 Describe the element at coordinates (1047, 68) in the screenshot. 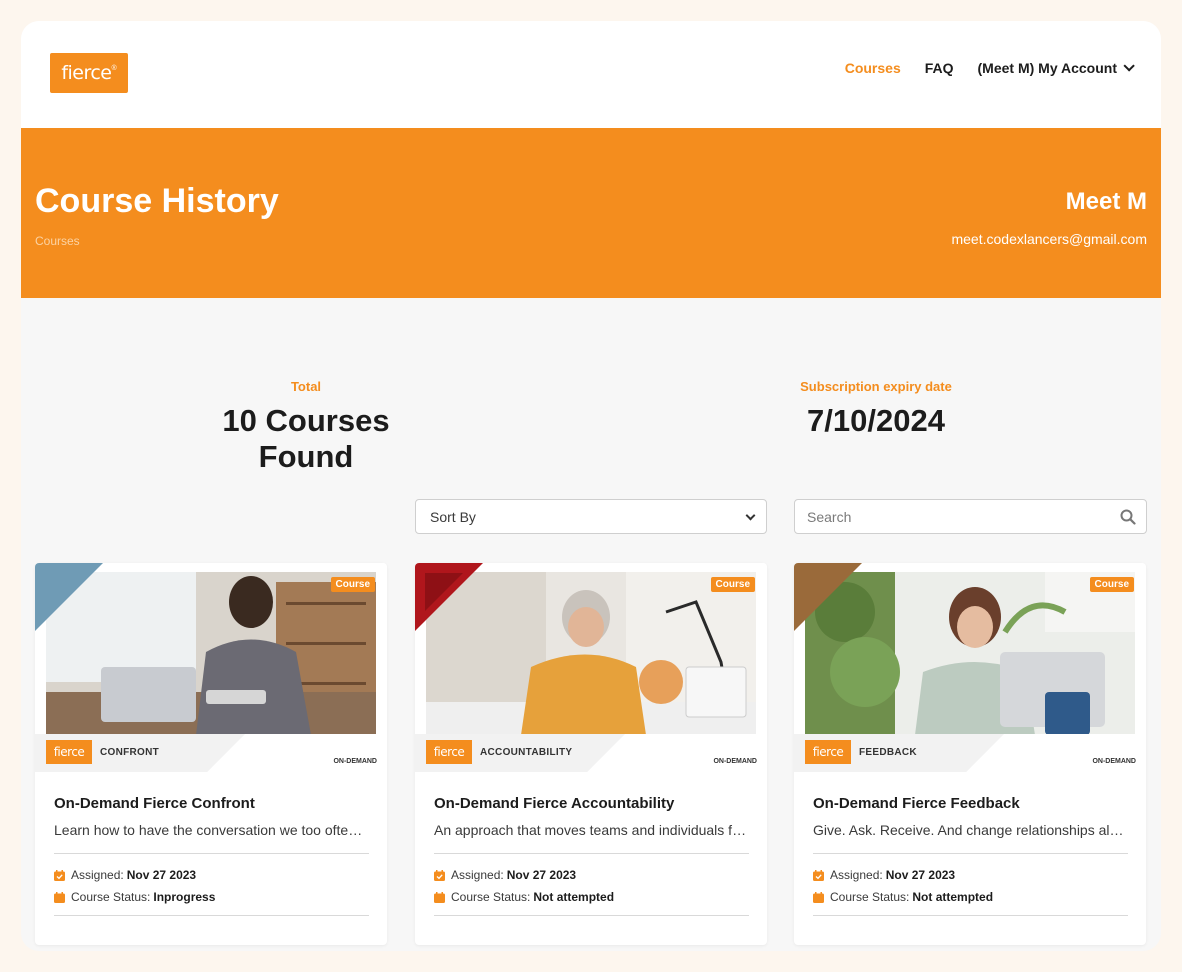

I see `account-label: (Meet M) My Account` at that location.